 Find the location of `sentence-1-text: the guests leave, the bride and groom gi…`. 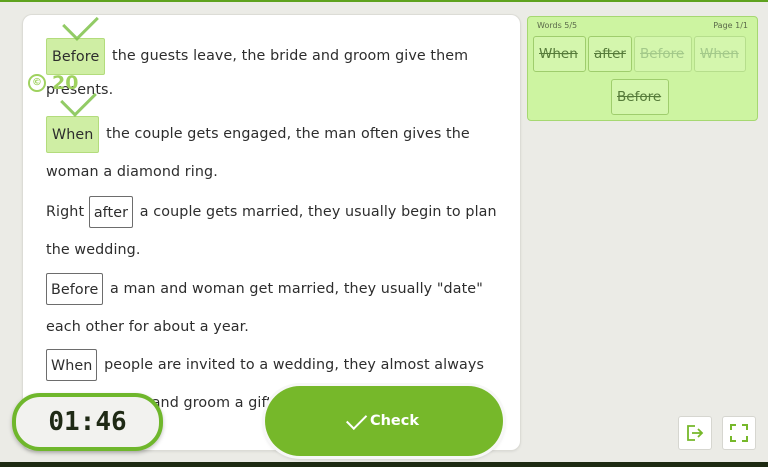

sentence-1-text: the guests leave, the bride and groom gi… is located at coordinates (290, 56).